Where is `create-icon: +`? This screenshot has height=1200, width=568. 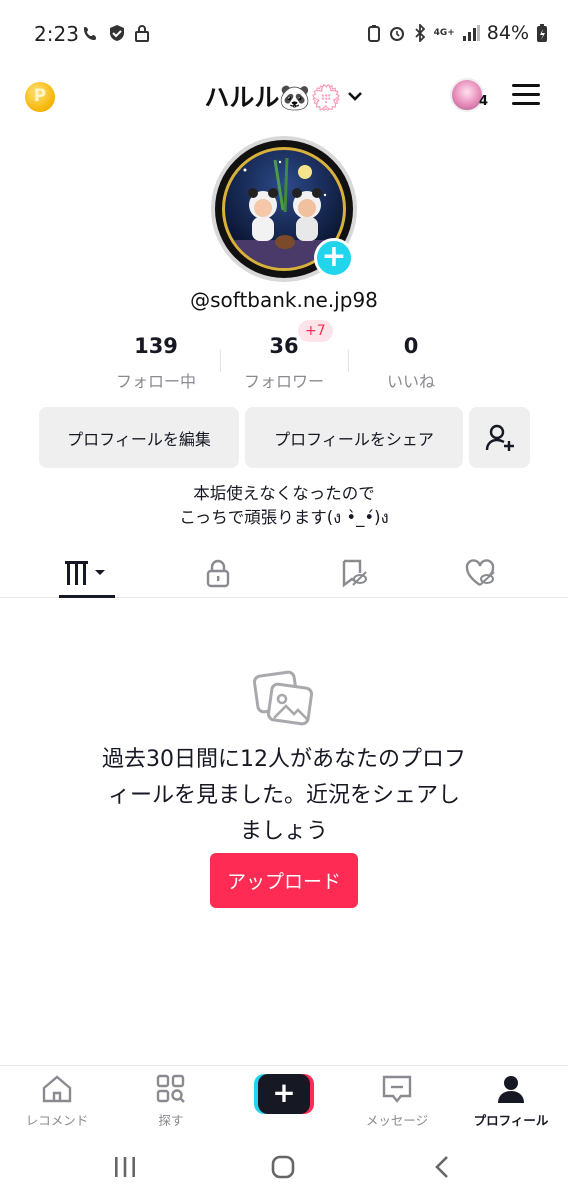 create-icon: + is located at coordinates (284, 1094).